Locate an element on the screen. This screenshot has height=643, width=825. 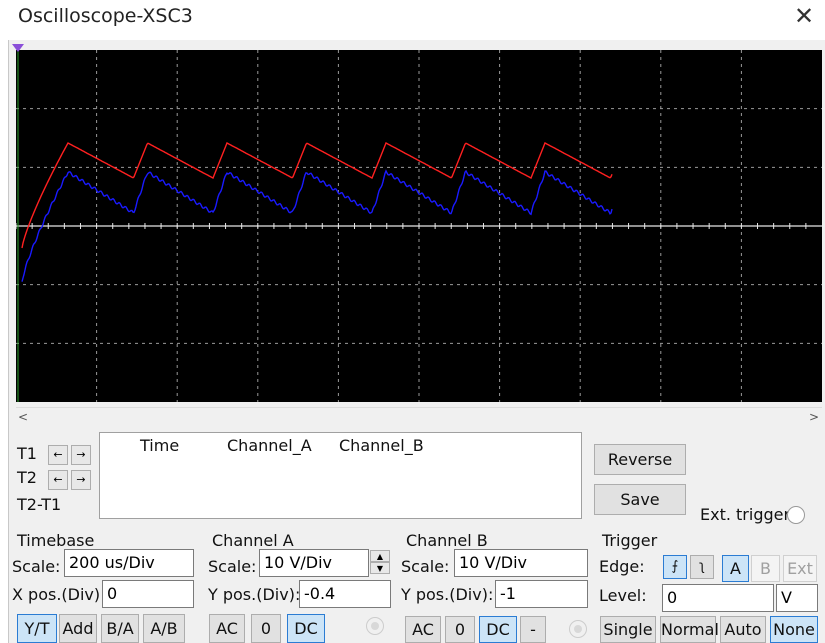
channel-b-title: Channel B is located at coordinates (447, 540).